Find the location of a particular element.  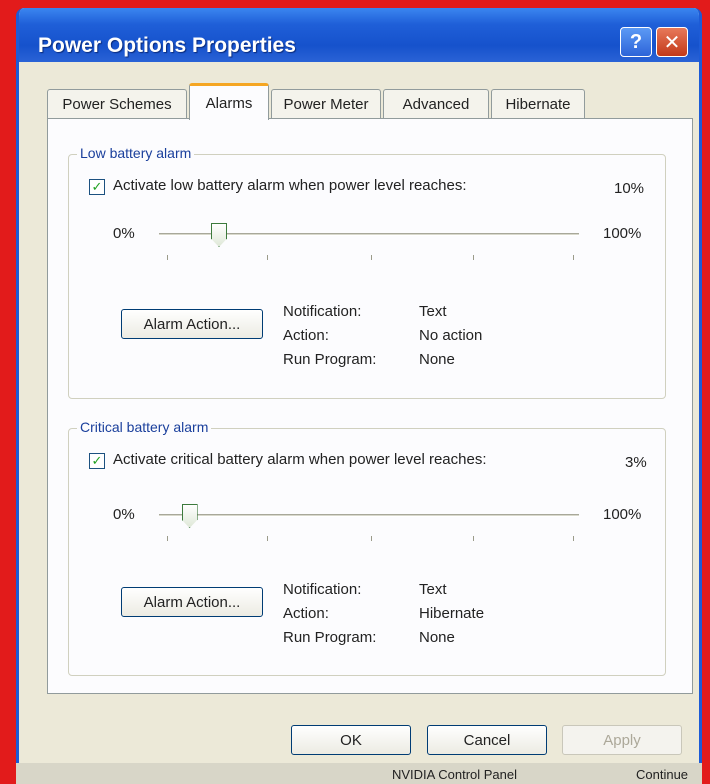

help-icon: ? is located at coordinates (636, 41).